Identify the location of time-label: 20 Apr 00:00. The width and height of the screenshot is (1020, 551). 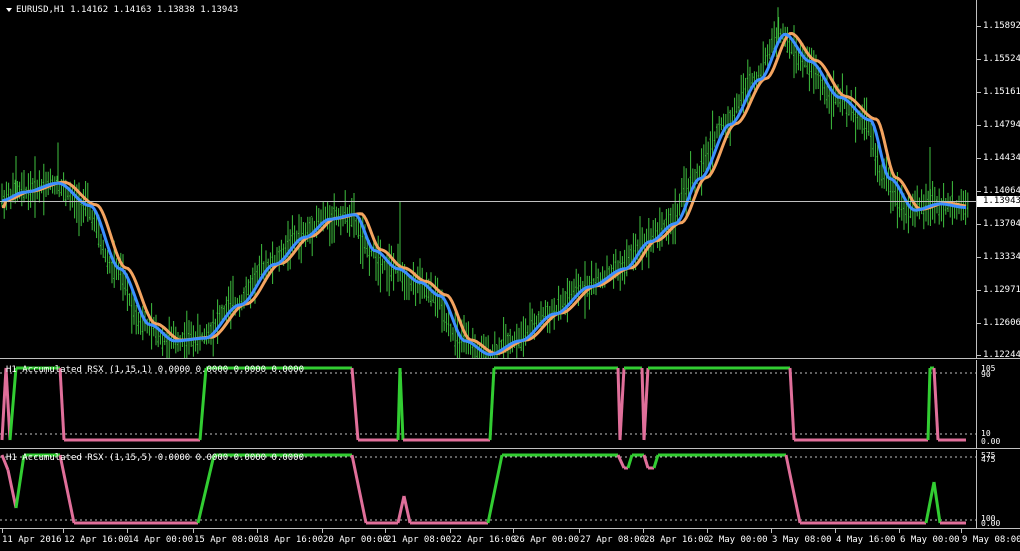
(356, 540).